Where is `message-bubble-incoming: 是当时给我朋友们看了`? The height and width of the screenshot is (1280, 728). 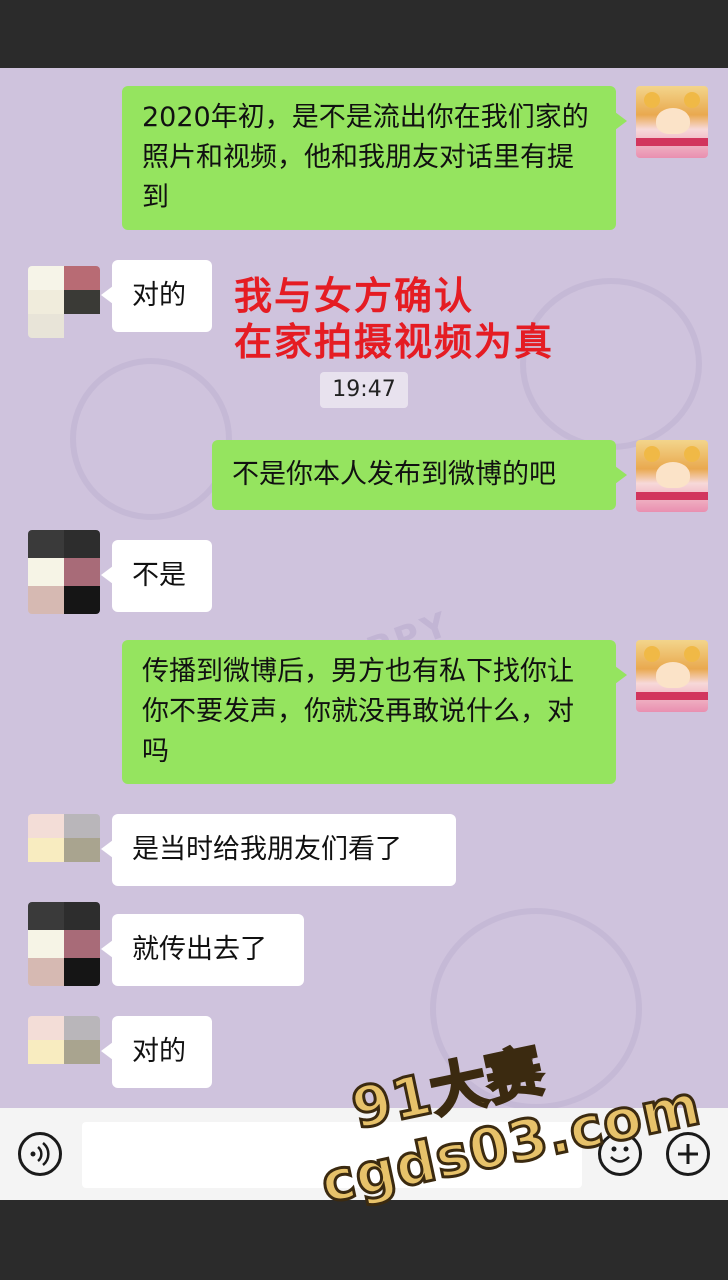
message-bubble-incoming: 是当时给我朋友们看了 is located at coordinates (278, 850).